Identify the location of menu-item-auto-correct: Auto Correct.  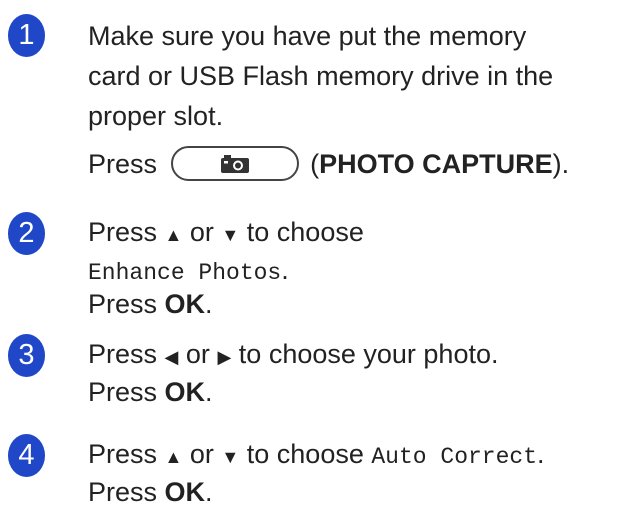
(454, 457).